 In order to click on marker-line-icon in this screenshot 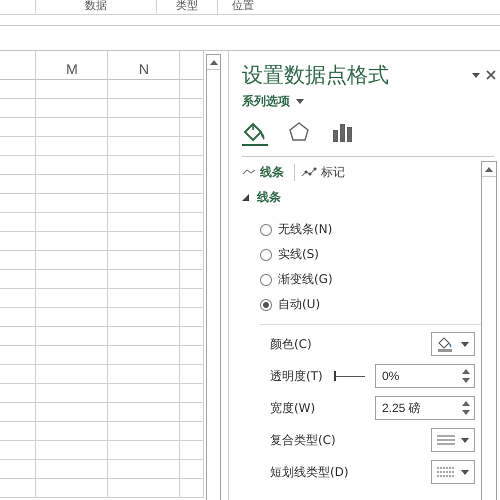, I will do `click(309, 172)`.